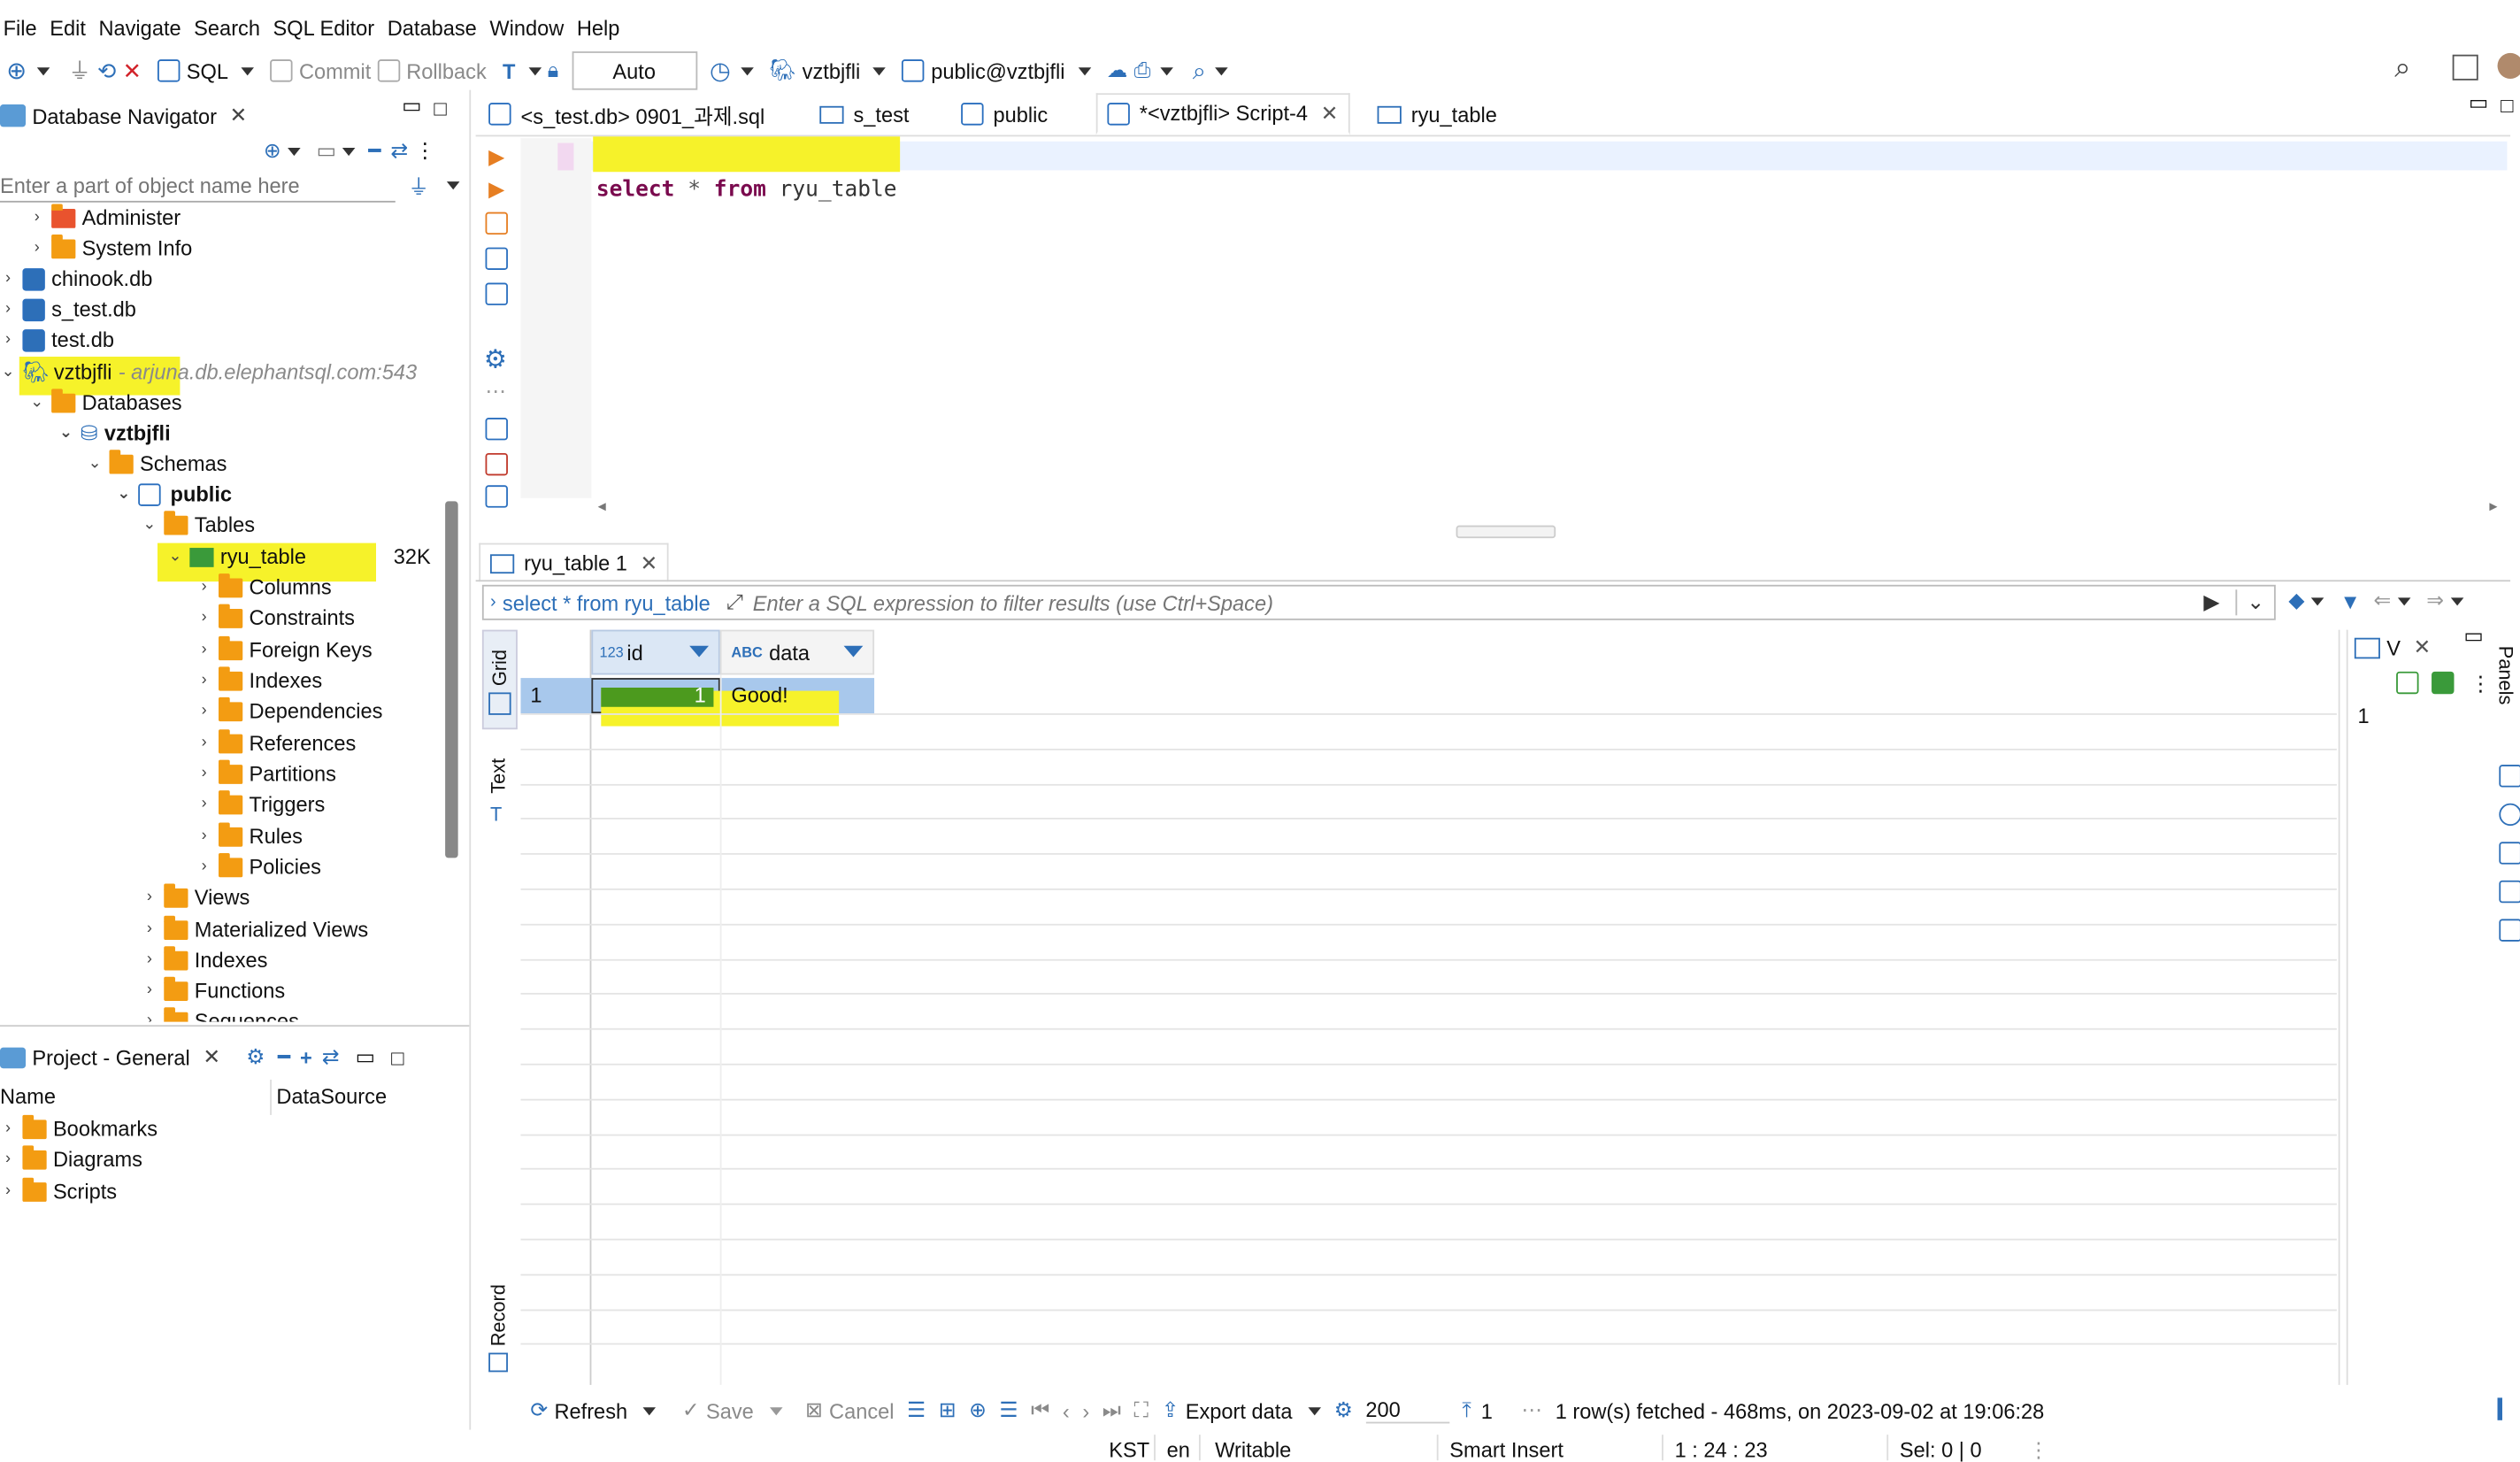 This screenshot has width=2520, height=1462. I want to click on tree-item-database-vztbjfli: ⌄ ⛁ vztbjfli, so click(114, 433).